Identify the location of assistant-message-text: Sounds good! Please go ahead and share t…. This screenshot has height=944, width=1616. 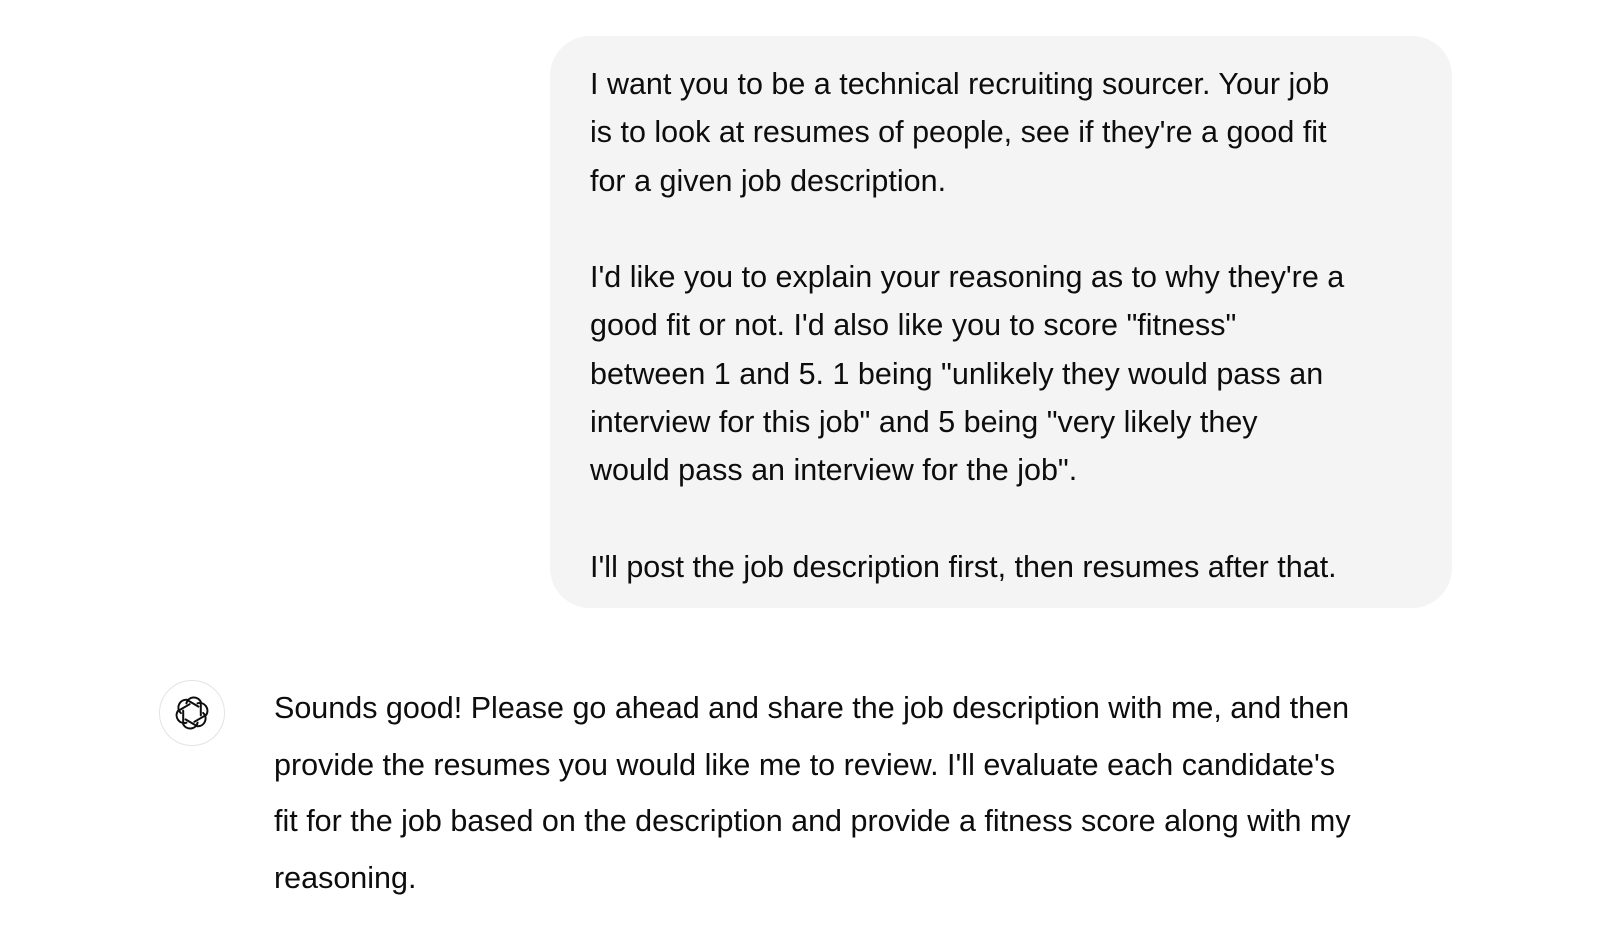
(812, 793).